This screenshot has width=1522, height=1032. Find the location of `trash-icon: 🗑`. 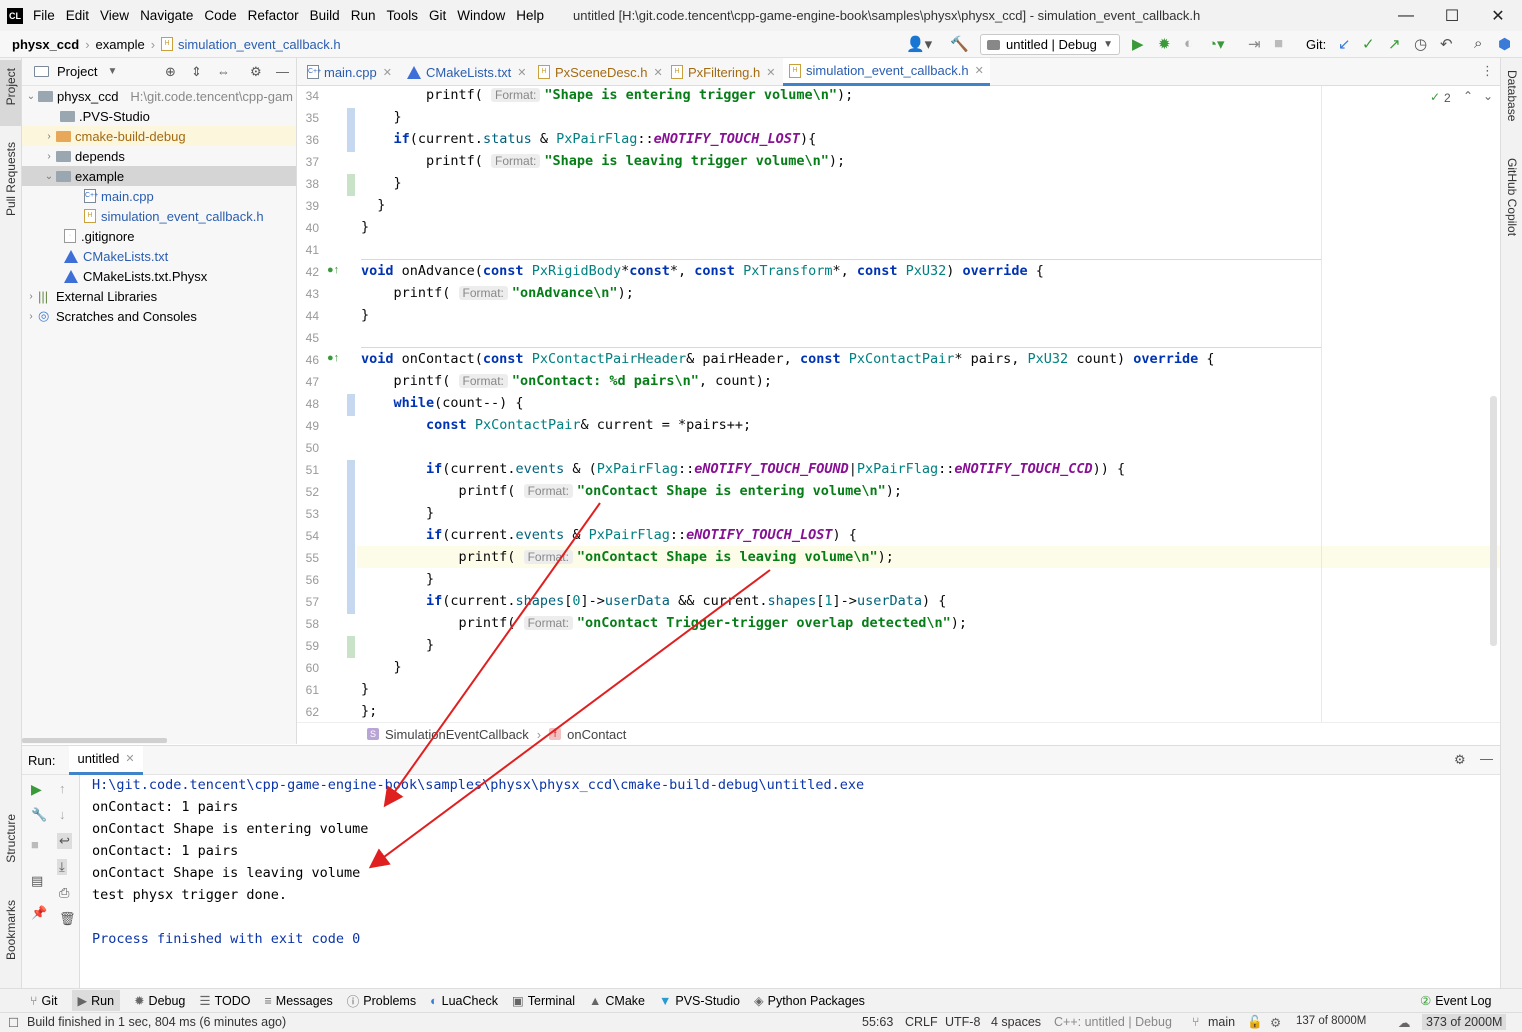

trash-icon: 🗑 is located at coordinates (67, 919).